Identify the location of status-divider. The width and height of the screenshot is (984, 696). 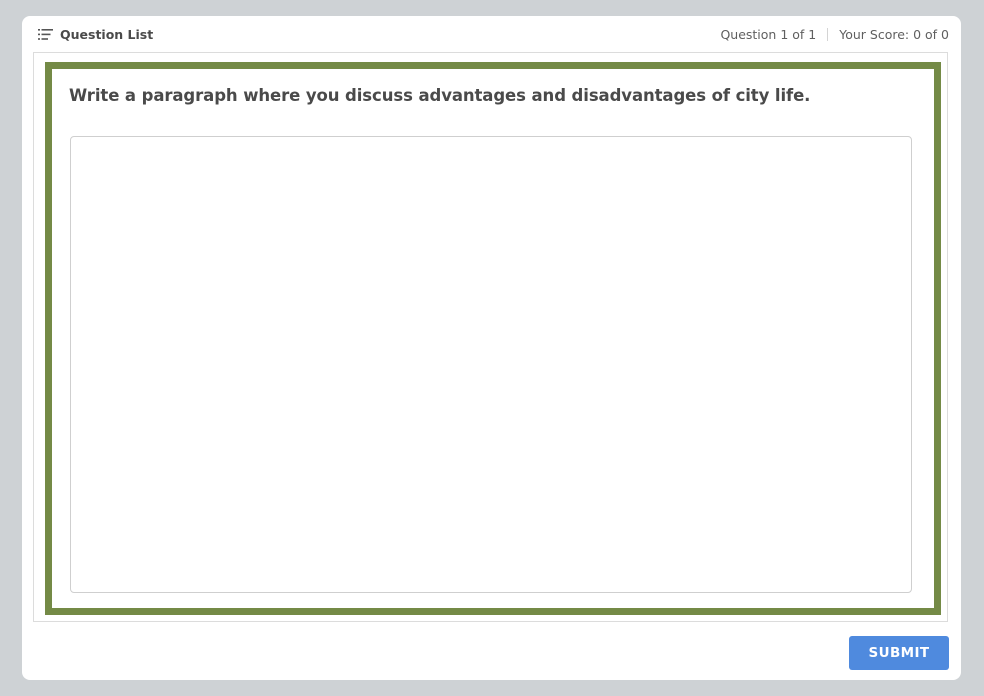
(828, 34).